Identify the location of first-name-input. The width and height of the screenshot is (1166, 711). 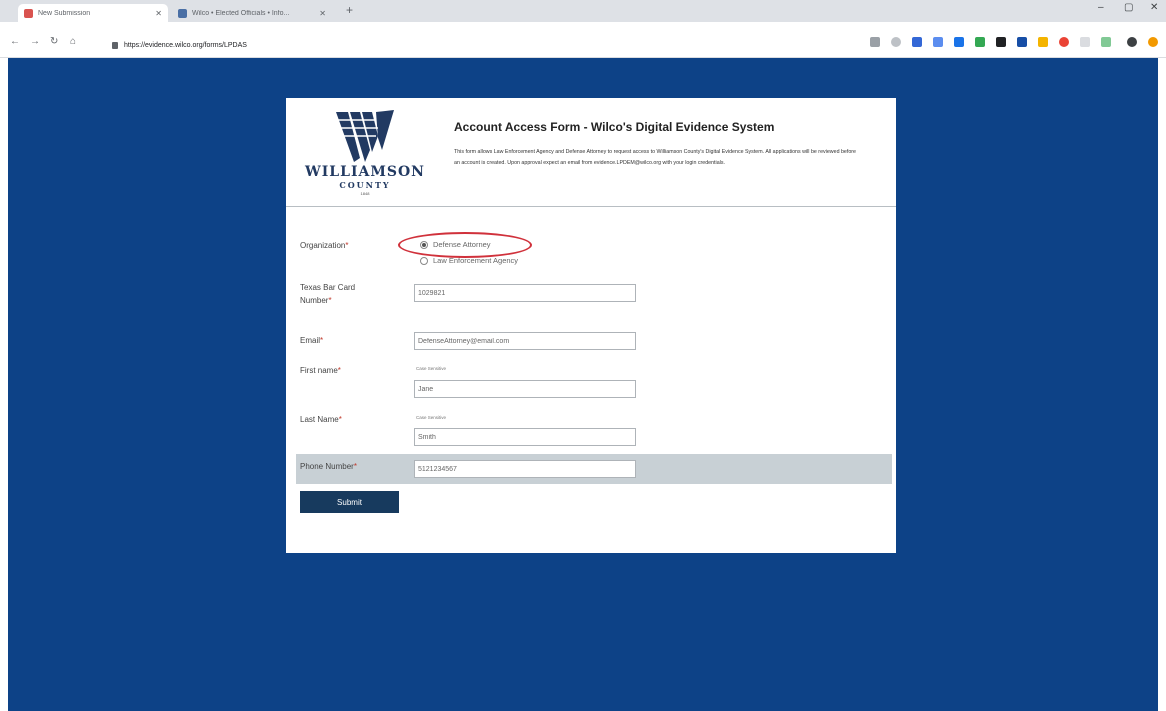
(525, 389).